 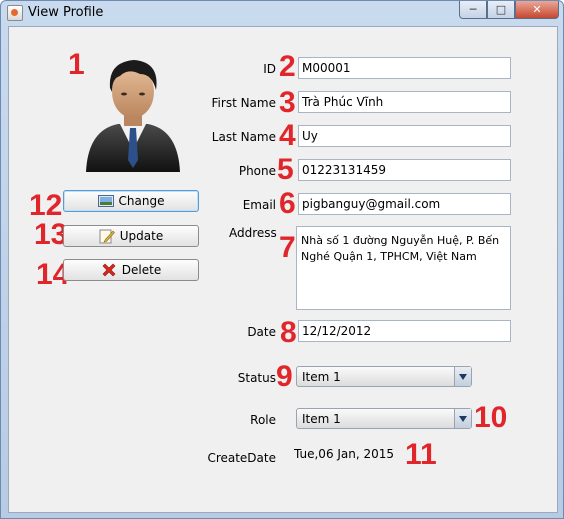 What do you see at coordinates (491, 417) in the screenshot?
I see `marker-10: 10` at bounding box center [491, 417].